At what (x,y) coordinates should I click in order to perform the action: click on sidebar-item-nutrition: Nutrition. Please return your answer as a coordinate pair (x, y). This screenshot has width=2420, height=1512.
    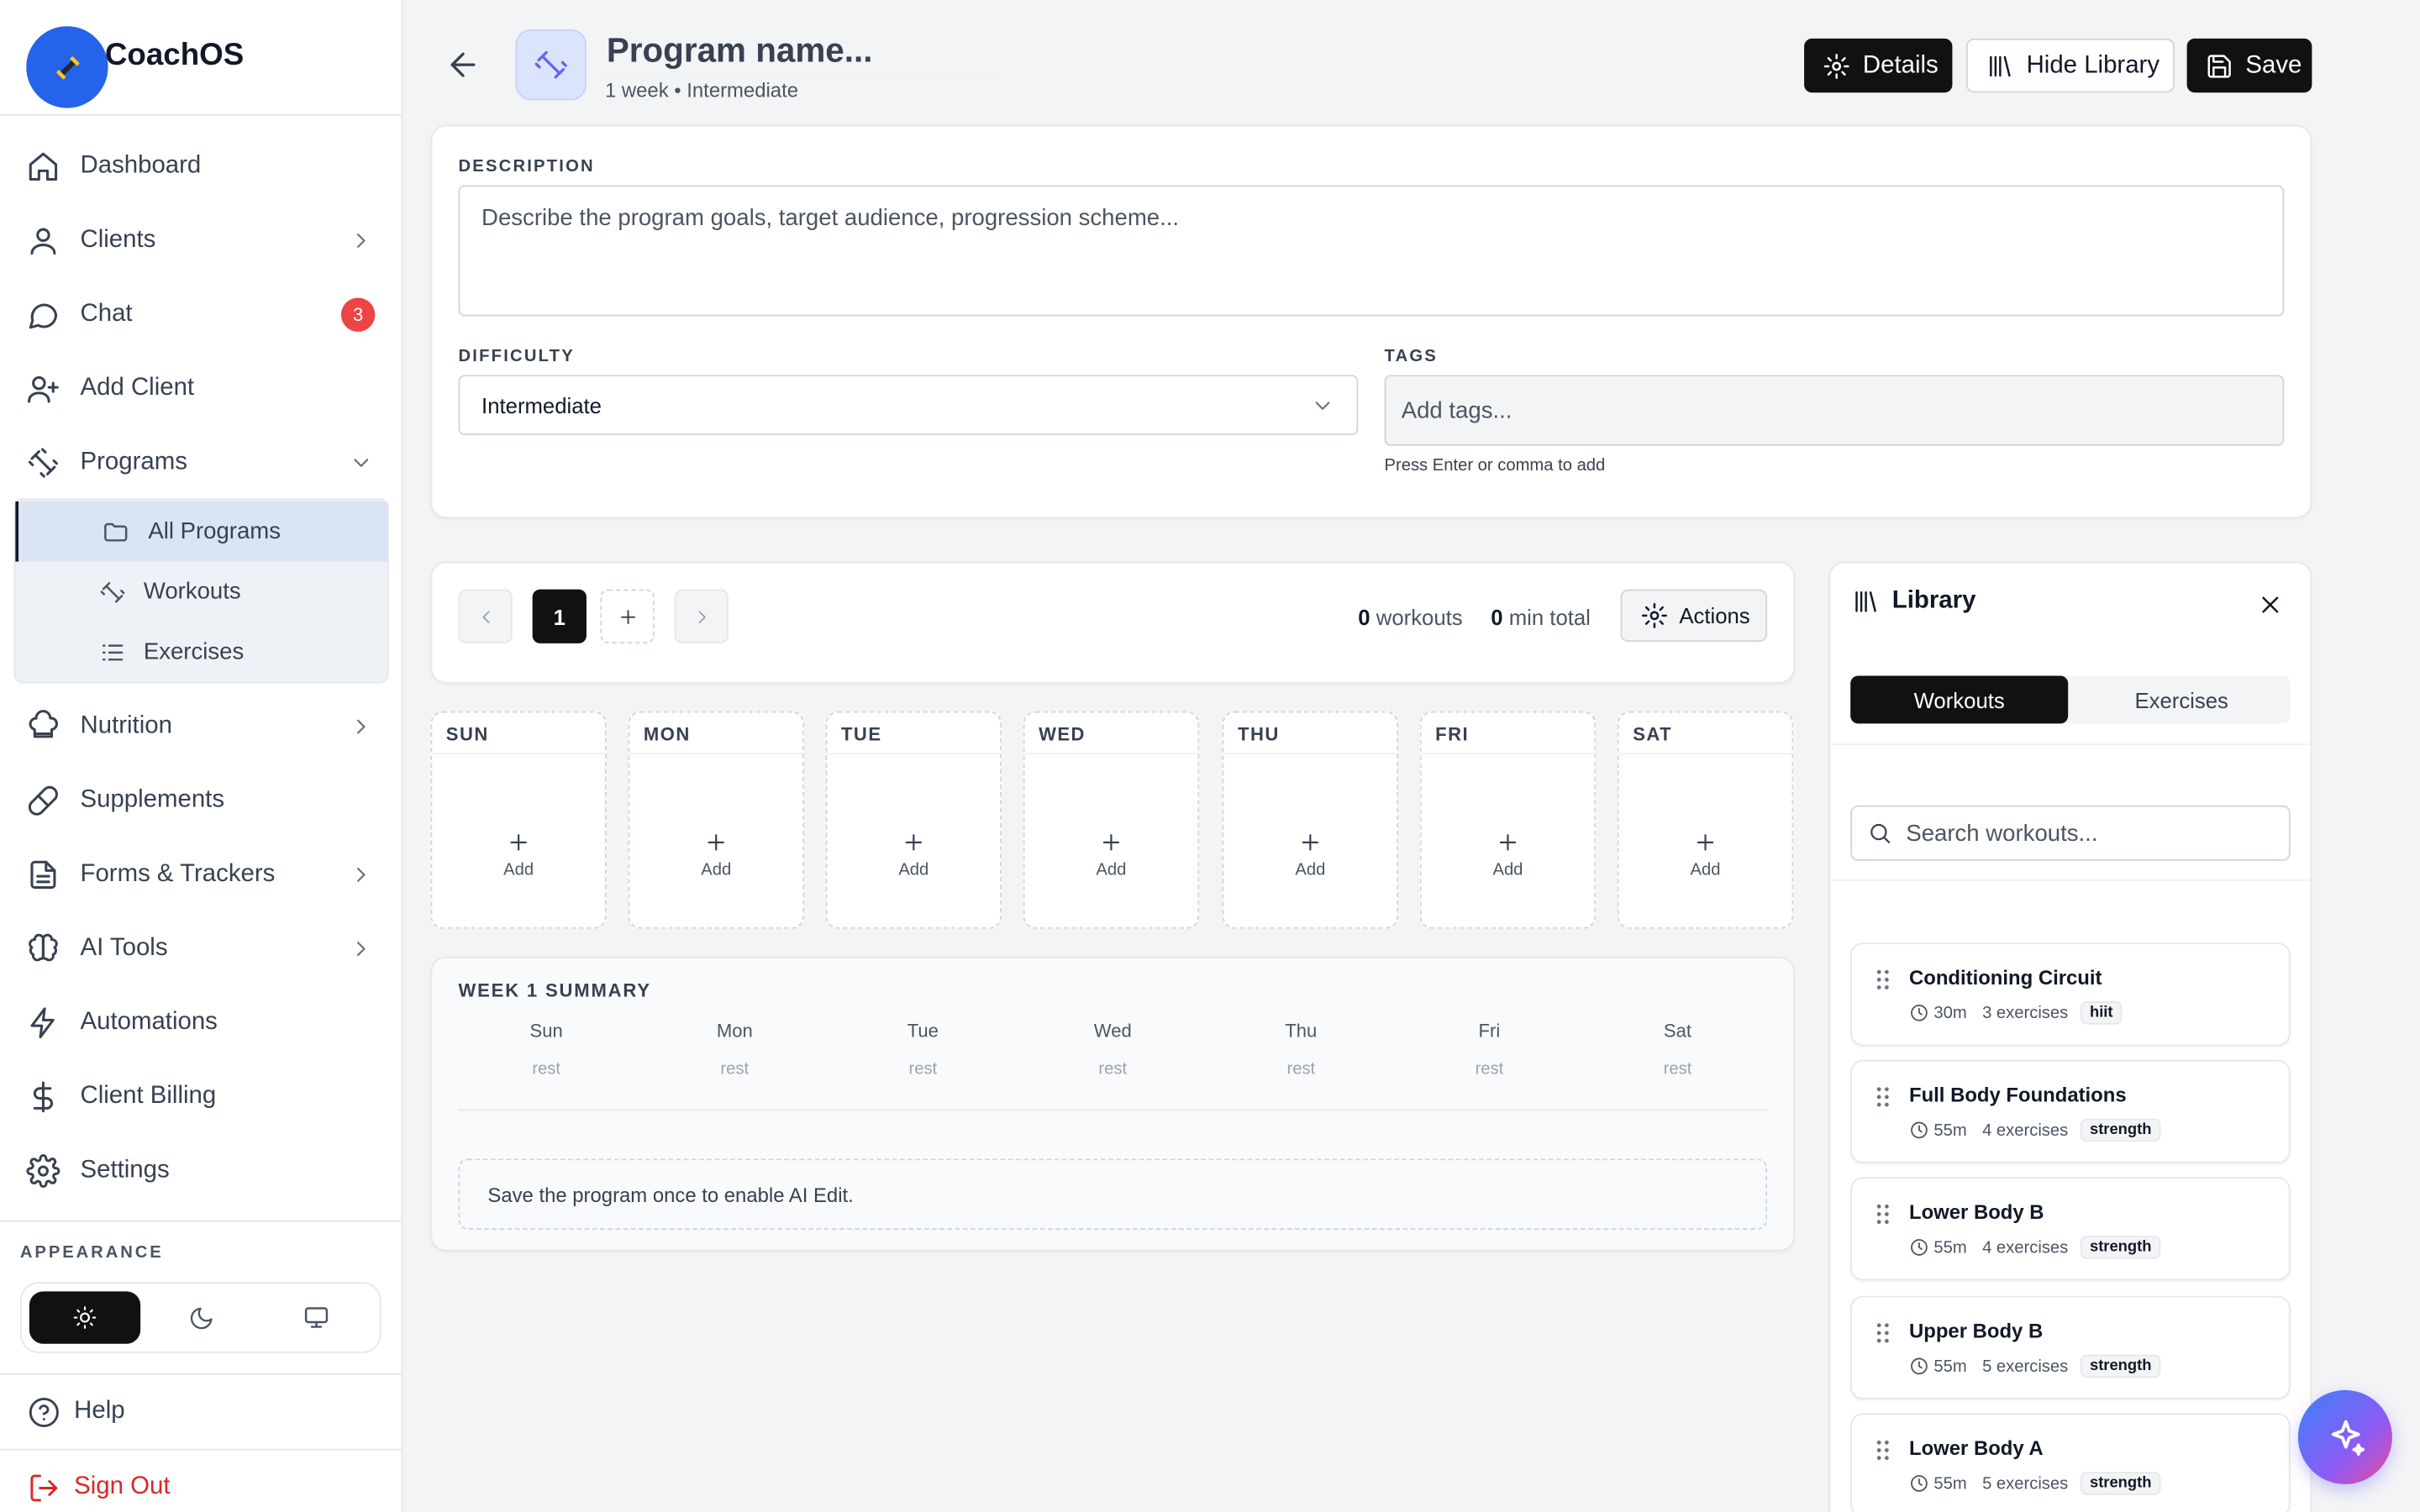
    Looking at the image, I should click on (201, 727).